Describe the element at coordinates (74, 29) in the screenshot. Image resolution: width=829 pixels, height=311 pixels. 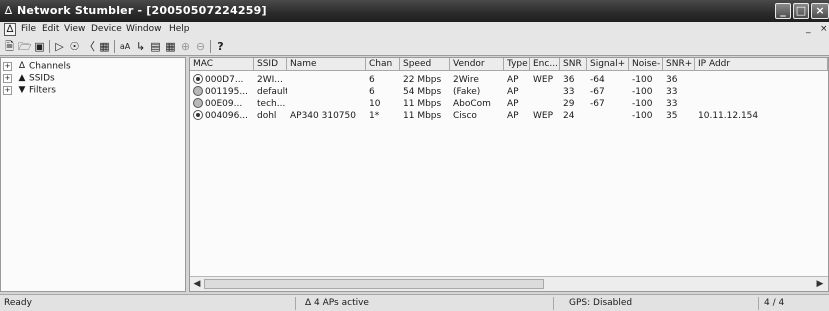
I see `menu-view: View` at that location.